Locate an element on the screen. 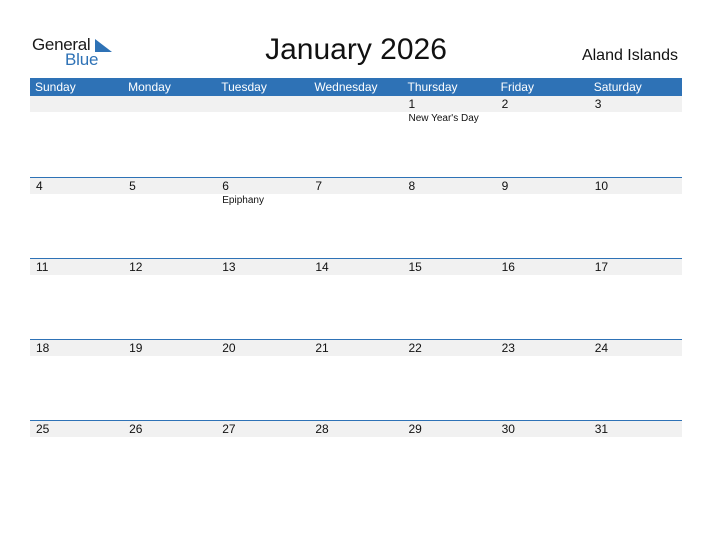 This screenshot has height=550, width=712. day-number: 17 is located at coordinates (601, 267).